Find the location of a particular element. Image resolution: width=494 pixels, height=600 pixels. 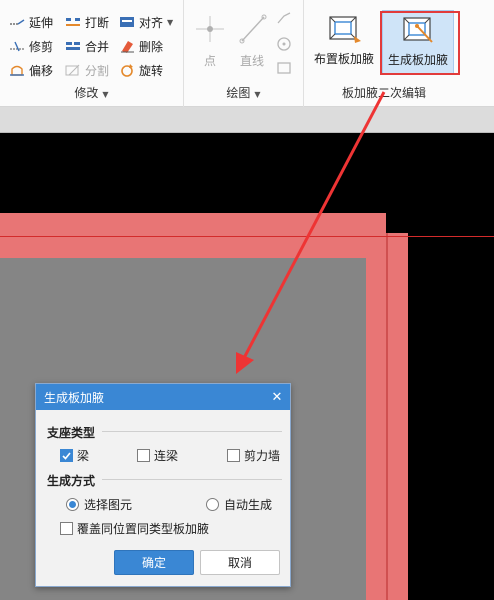

support-beam-checkbox: 梁 is located at coordinates (74, 455).